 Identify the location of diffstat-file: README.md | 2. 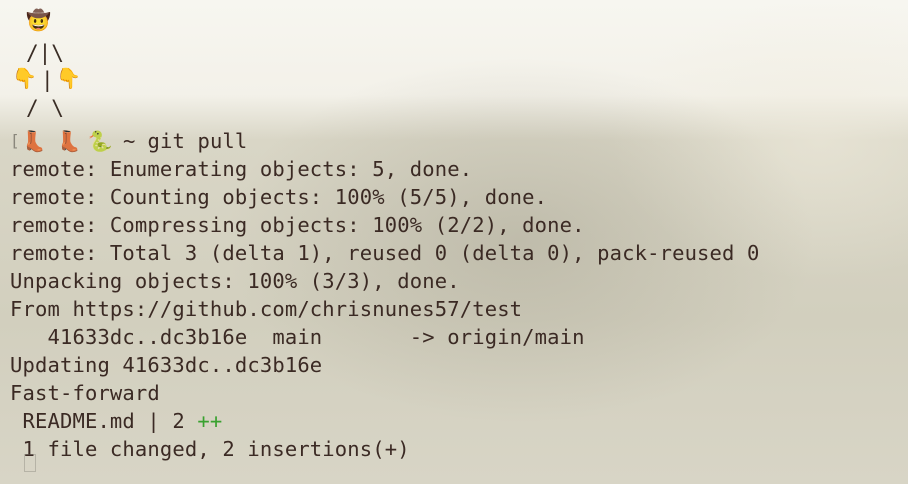
(104, 421).